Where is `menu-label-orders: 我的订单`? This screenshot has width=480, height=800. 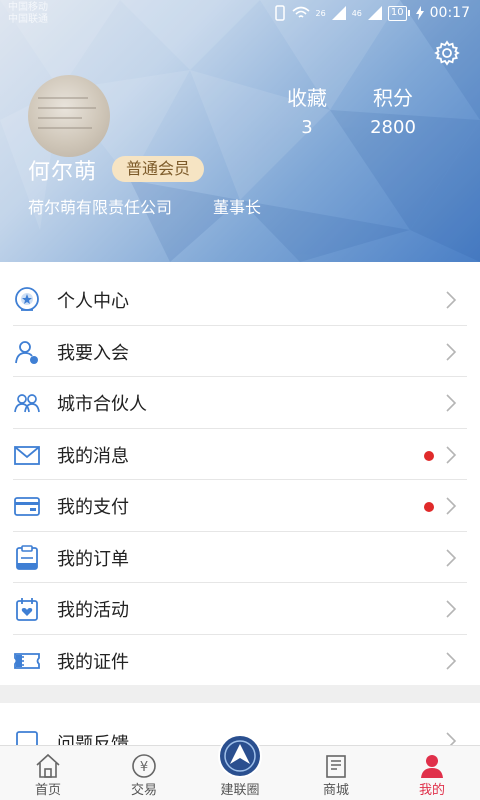 menu-label-orders: 我的订单 is located at coordinates (93, 559).